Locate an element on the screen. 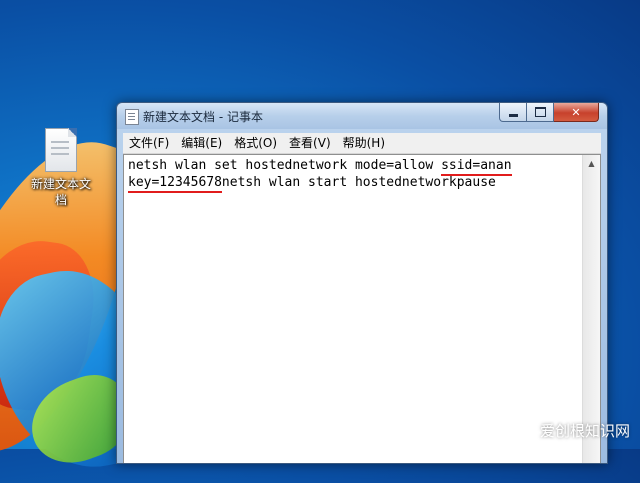 Image resolution: width=640 pixels, height=483 pixels. menu-format: 格式(O) is located at coordinates (255, 143).